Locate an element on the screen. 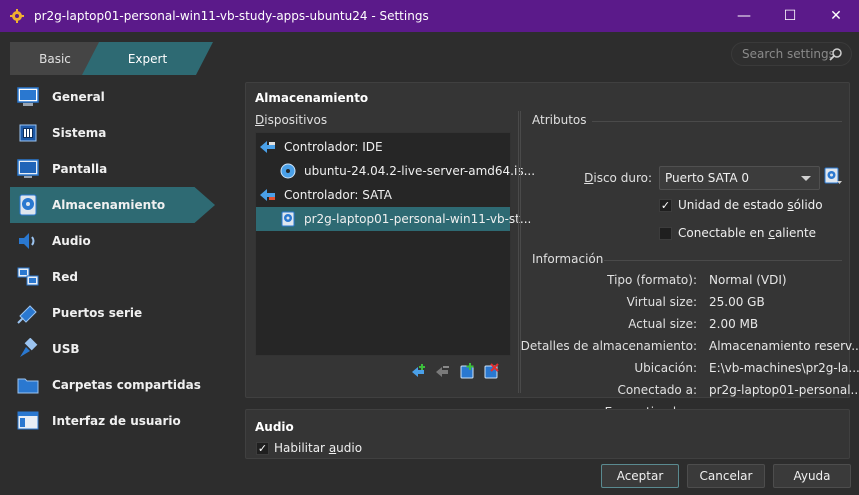 The width and height of the screenshot is (859, 495). sidebar-item-interfaz-de-usuario: Interfaz de usuario is located at coordinates (112, 421).